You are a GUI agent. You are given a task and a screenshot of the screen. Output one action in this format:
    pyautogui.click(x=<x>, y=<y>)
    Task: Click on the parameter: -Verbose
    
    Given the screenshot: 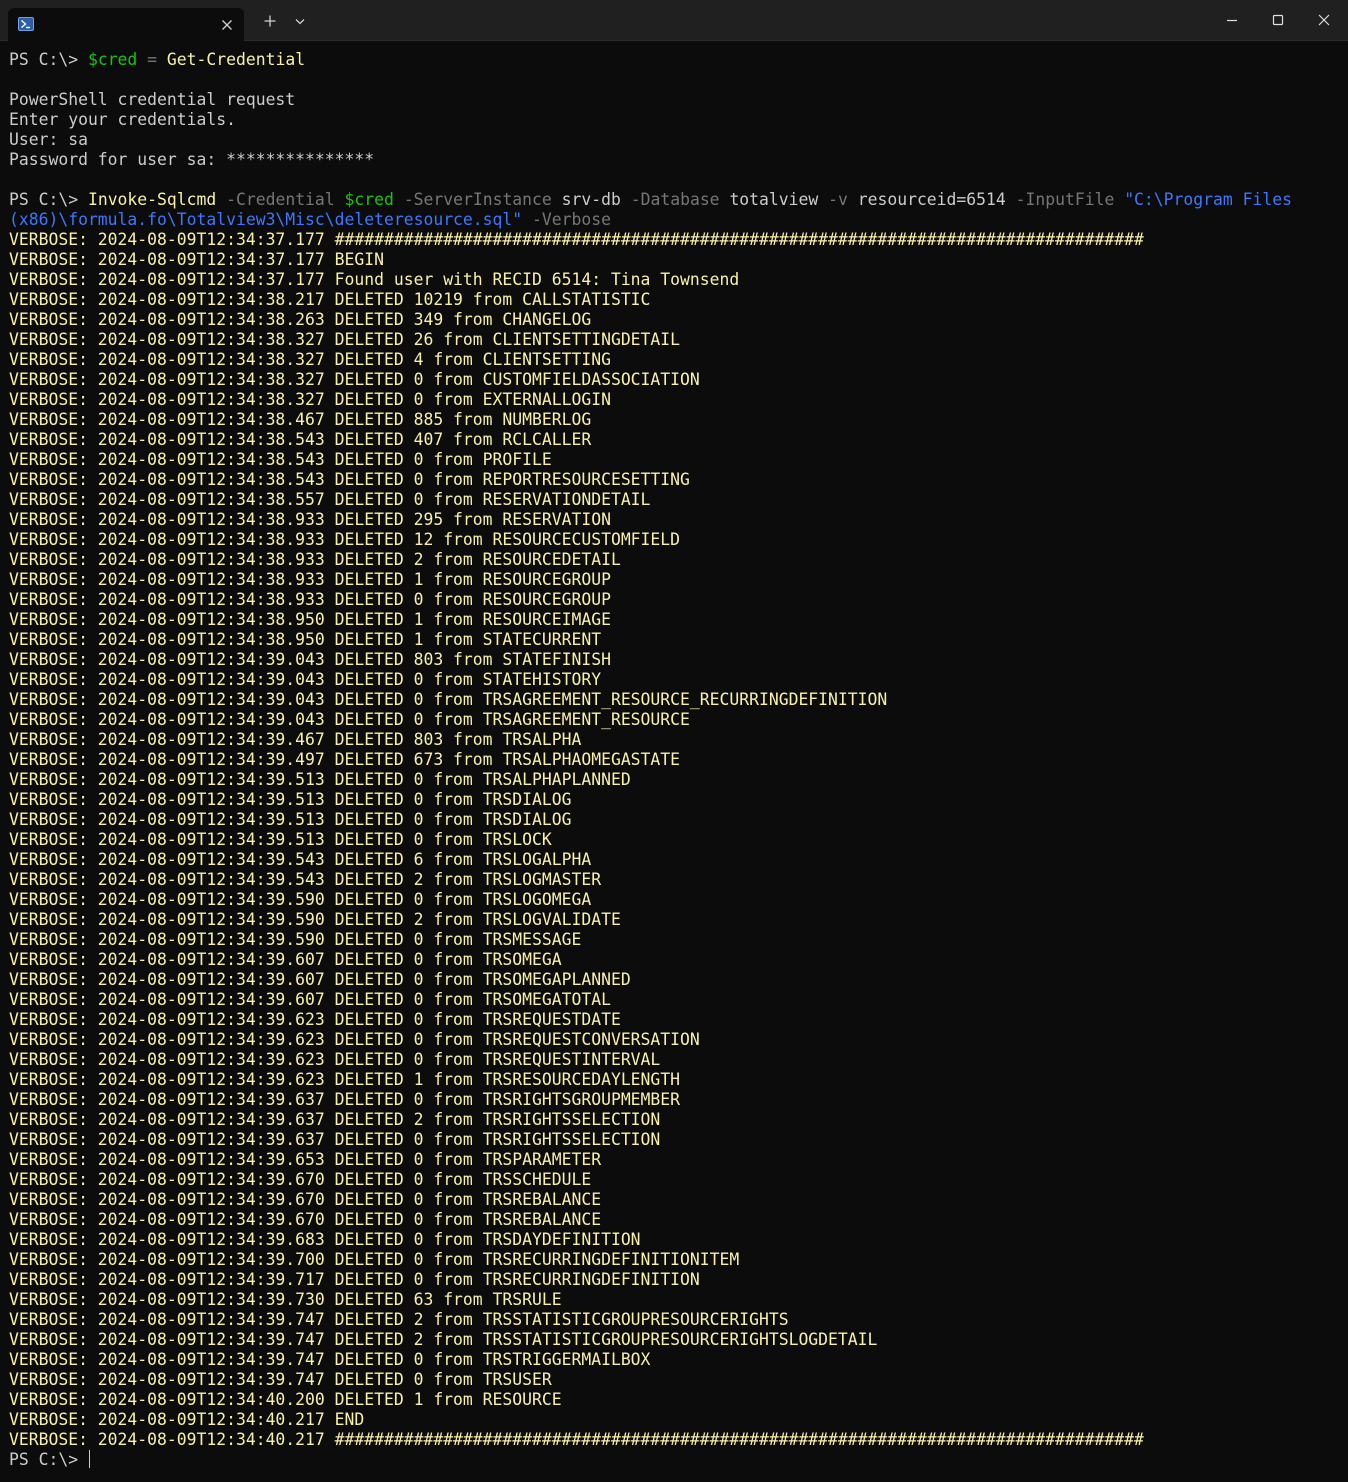 What is the action you would take?
    pyautogui.click(x=566, y=219)
    